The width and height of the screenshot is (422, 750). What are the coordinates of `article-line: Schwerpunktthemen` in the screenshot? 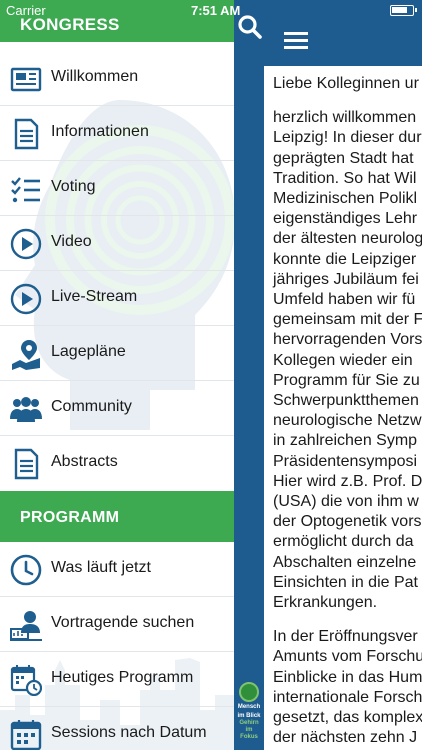 It's located at (346, 401).